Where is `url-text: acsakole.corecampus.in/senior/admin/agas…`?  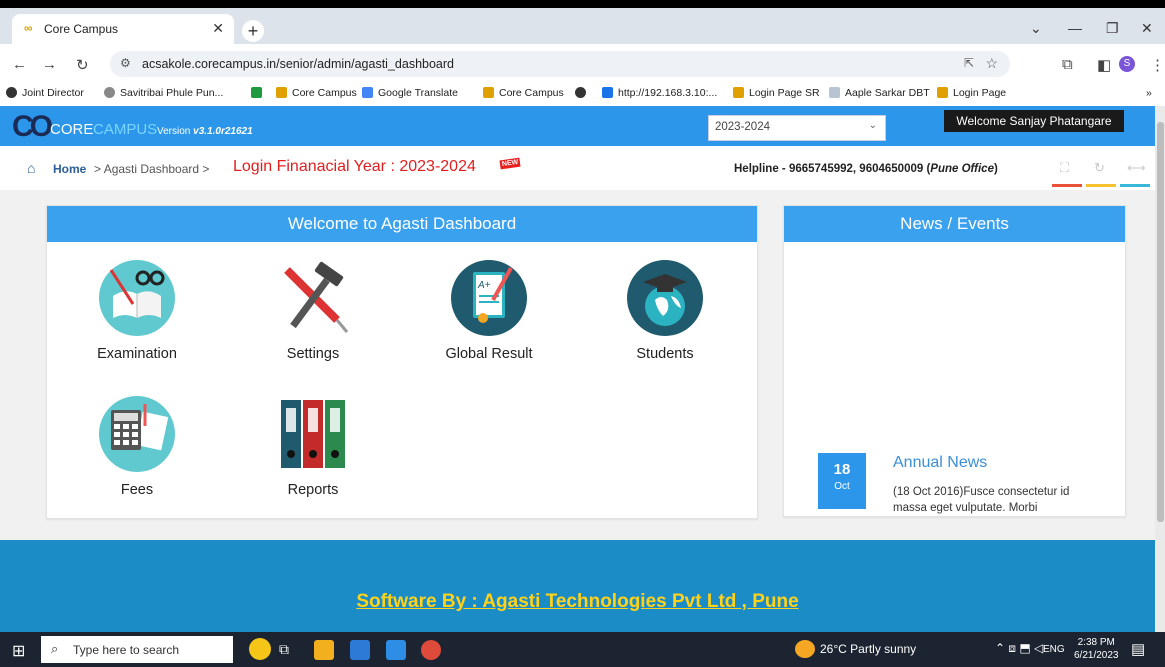
url-text: acsakole.corecampus.in/senior/admin/agas… is located at coordinates (298, 64).